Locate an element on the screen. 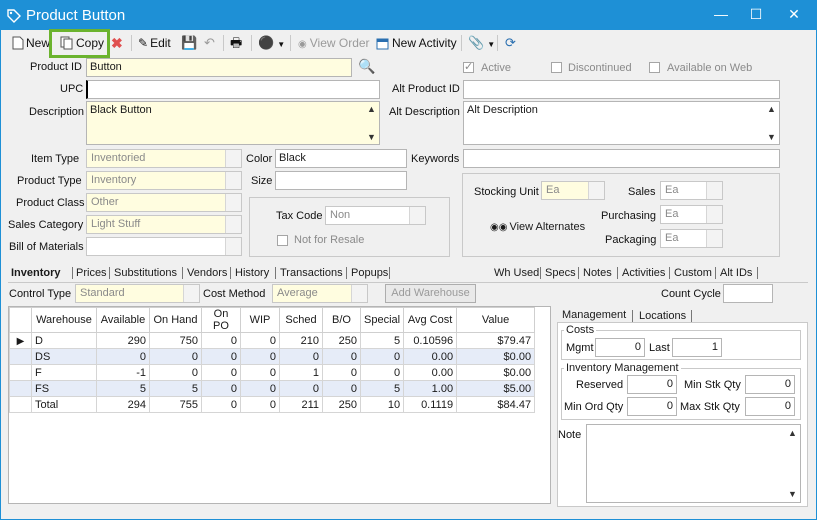 The height and width of the screenshot is (520, 817). min-stk-qty-field: 0 is located at coordinates (770, 384).